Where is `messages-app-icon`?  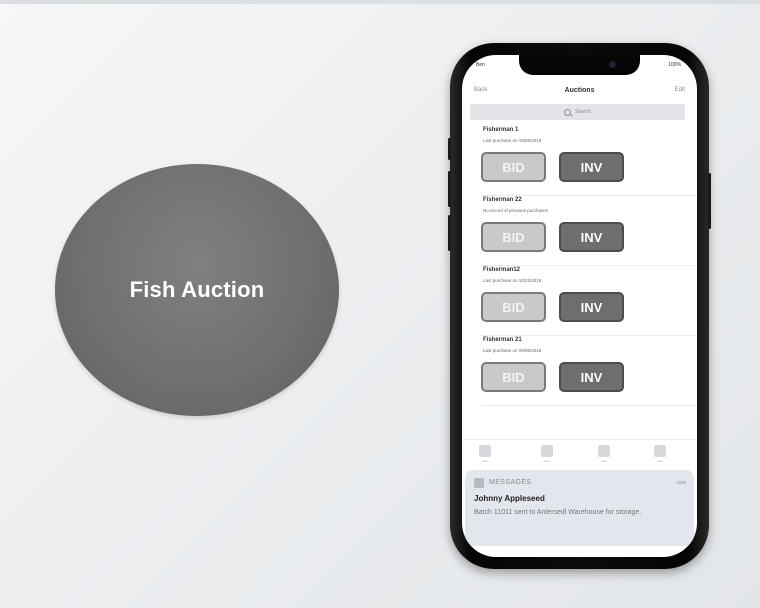 messages-app-icon is located at coordinates (479, 483).